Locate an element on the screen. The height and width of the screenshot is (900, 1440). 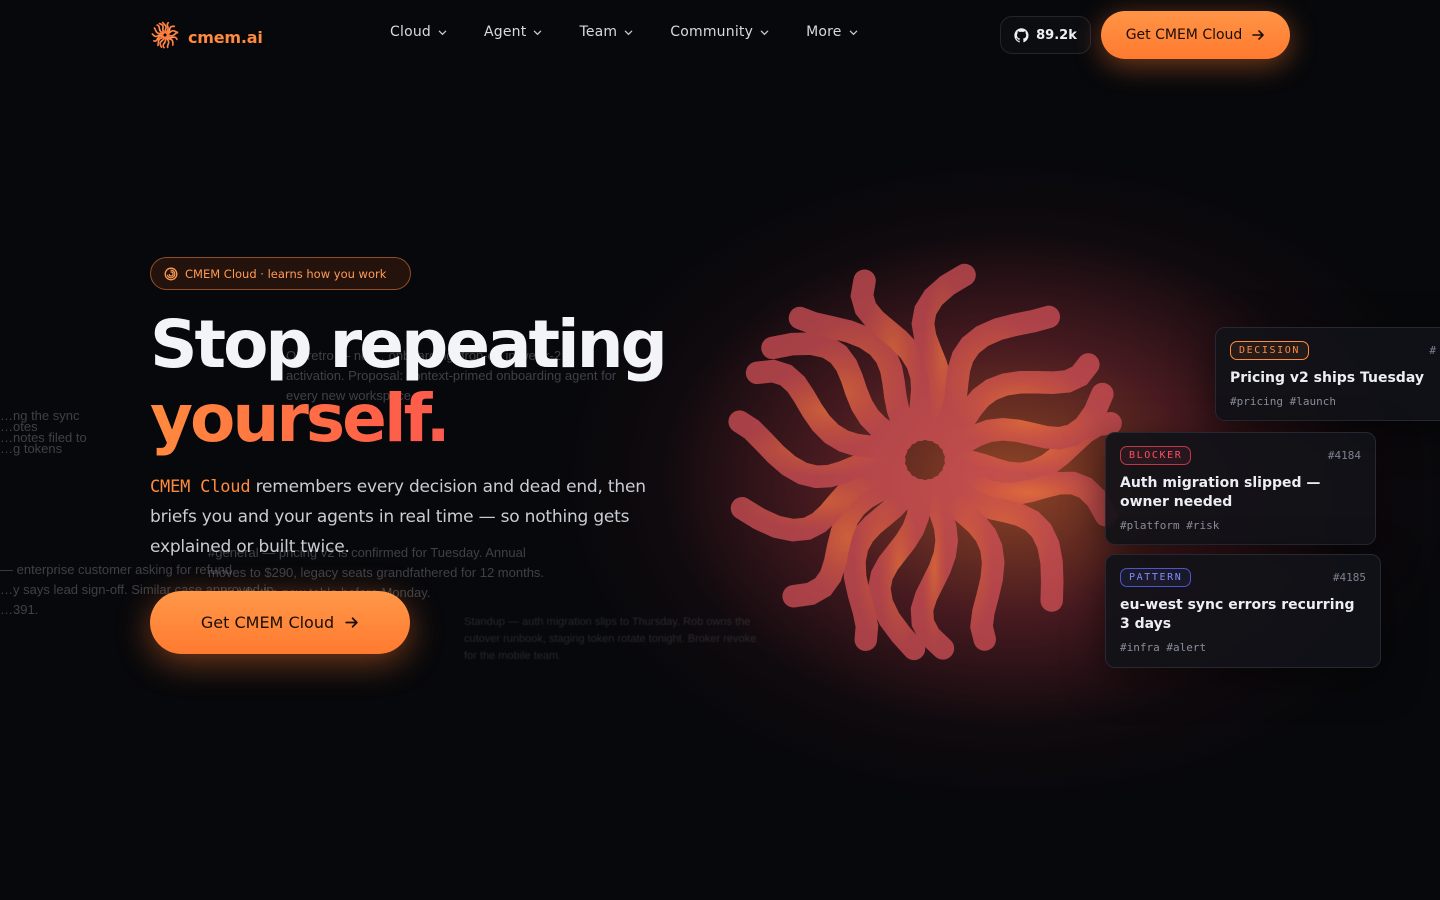
hero-badge: CMEM Cloud · learns how you work is located at coordinates (280, 273).